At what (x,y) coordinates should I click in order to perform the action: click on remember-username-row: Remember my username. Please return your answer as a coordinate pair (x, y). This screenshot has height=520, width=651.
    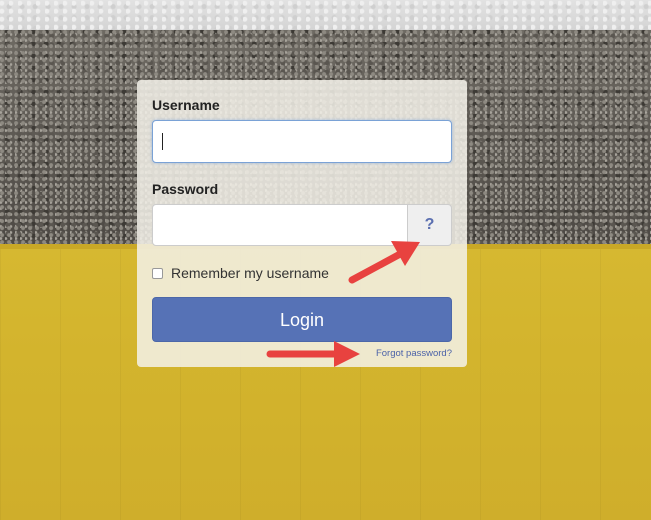
    Looking at the image, I should click on (240, 273).